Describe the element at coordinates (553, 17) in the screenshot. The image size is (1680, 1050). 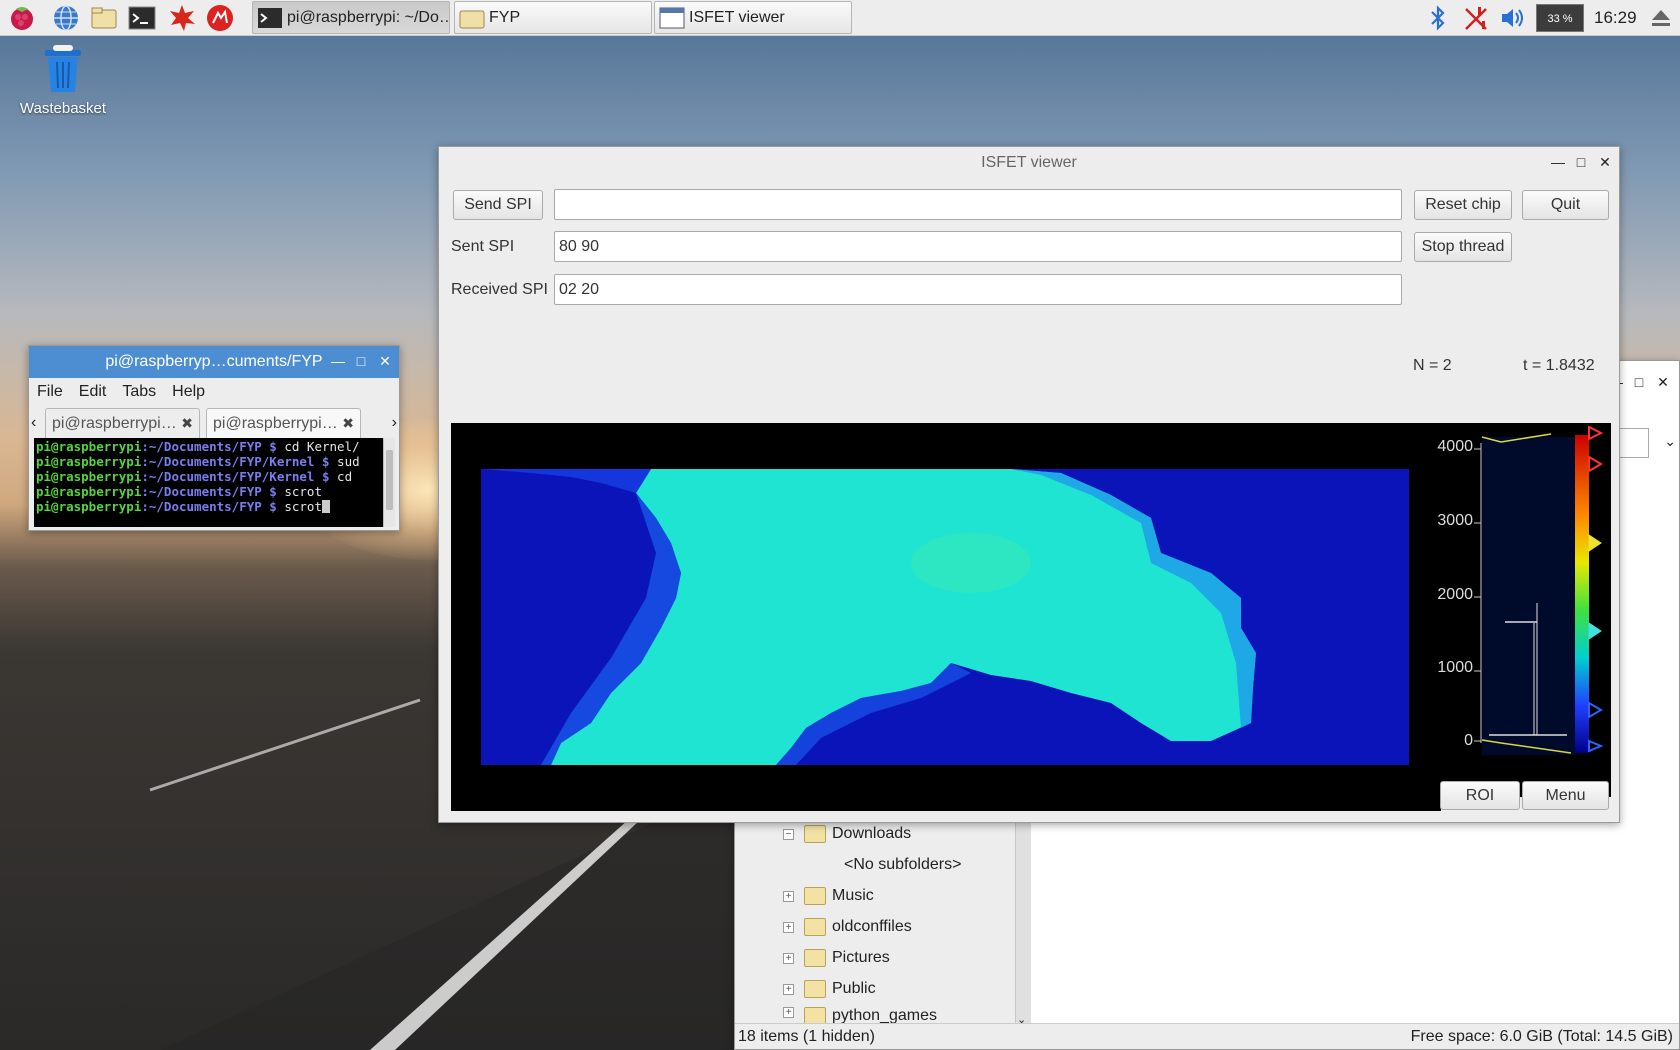
I see `task-fyp-folder: FYP` at that location.